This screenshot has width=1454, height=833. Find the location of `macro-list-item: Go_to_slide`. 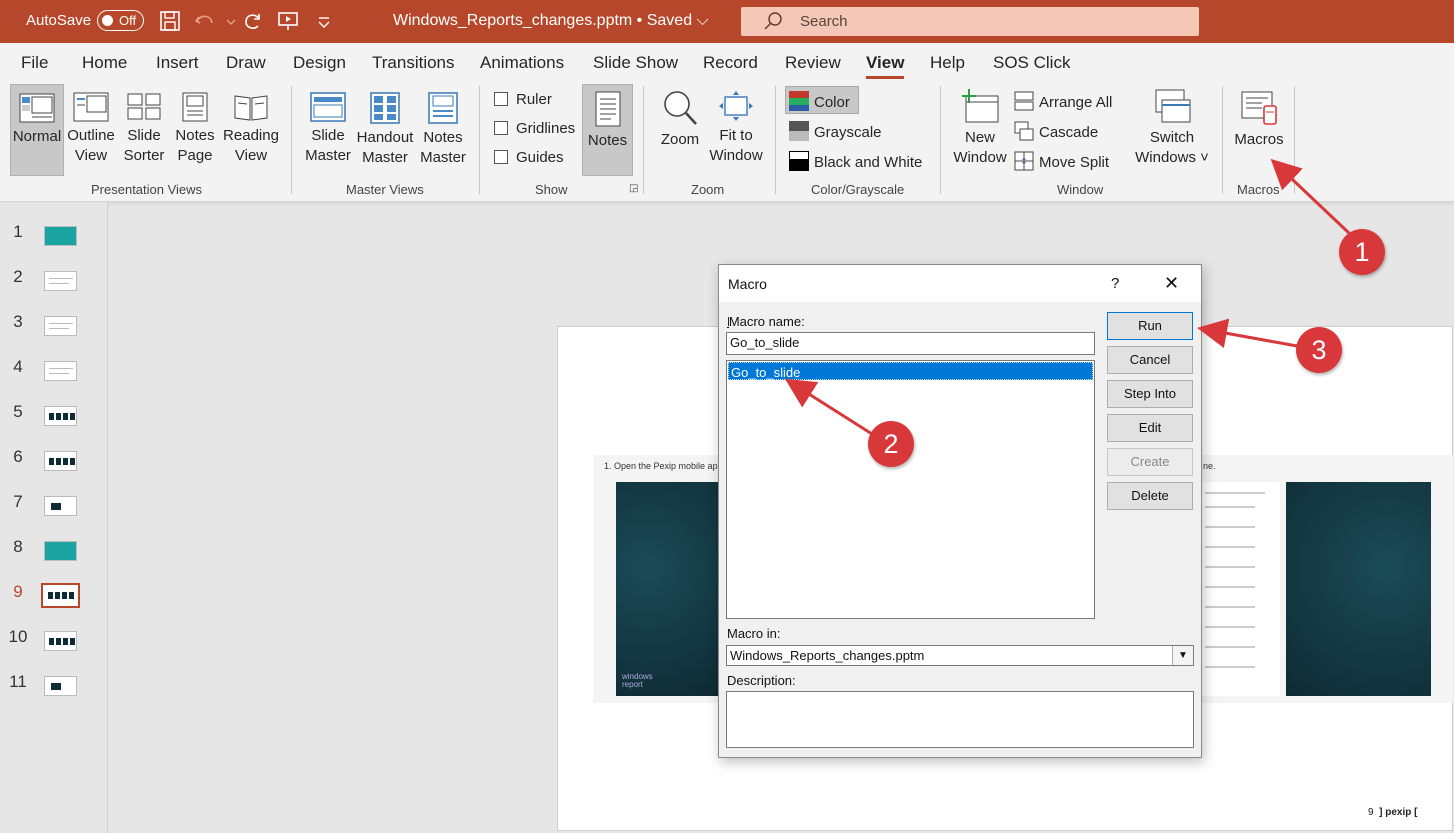

macro-list-item: Go_to_slide is located at coordinates (910, 371).